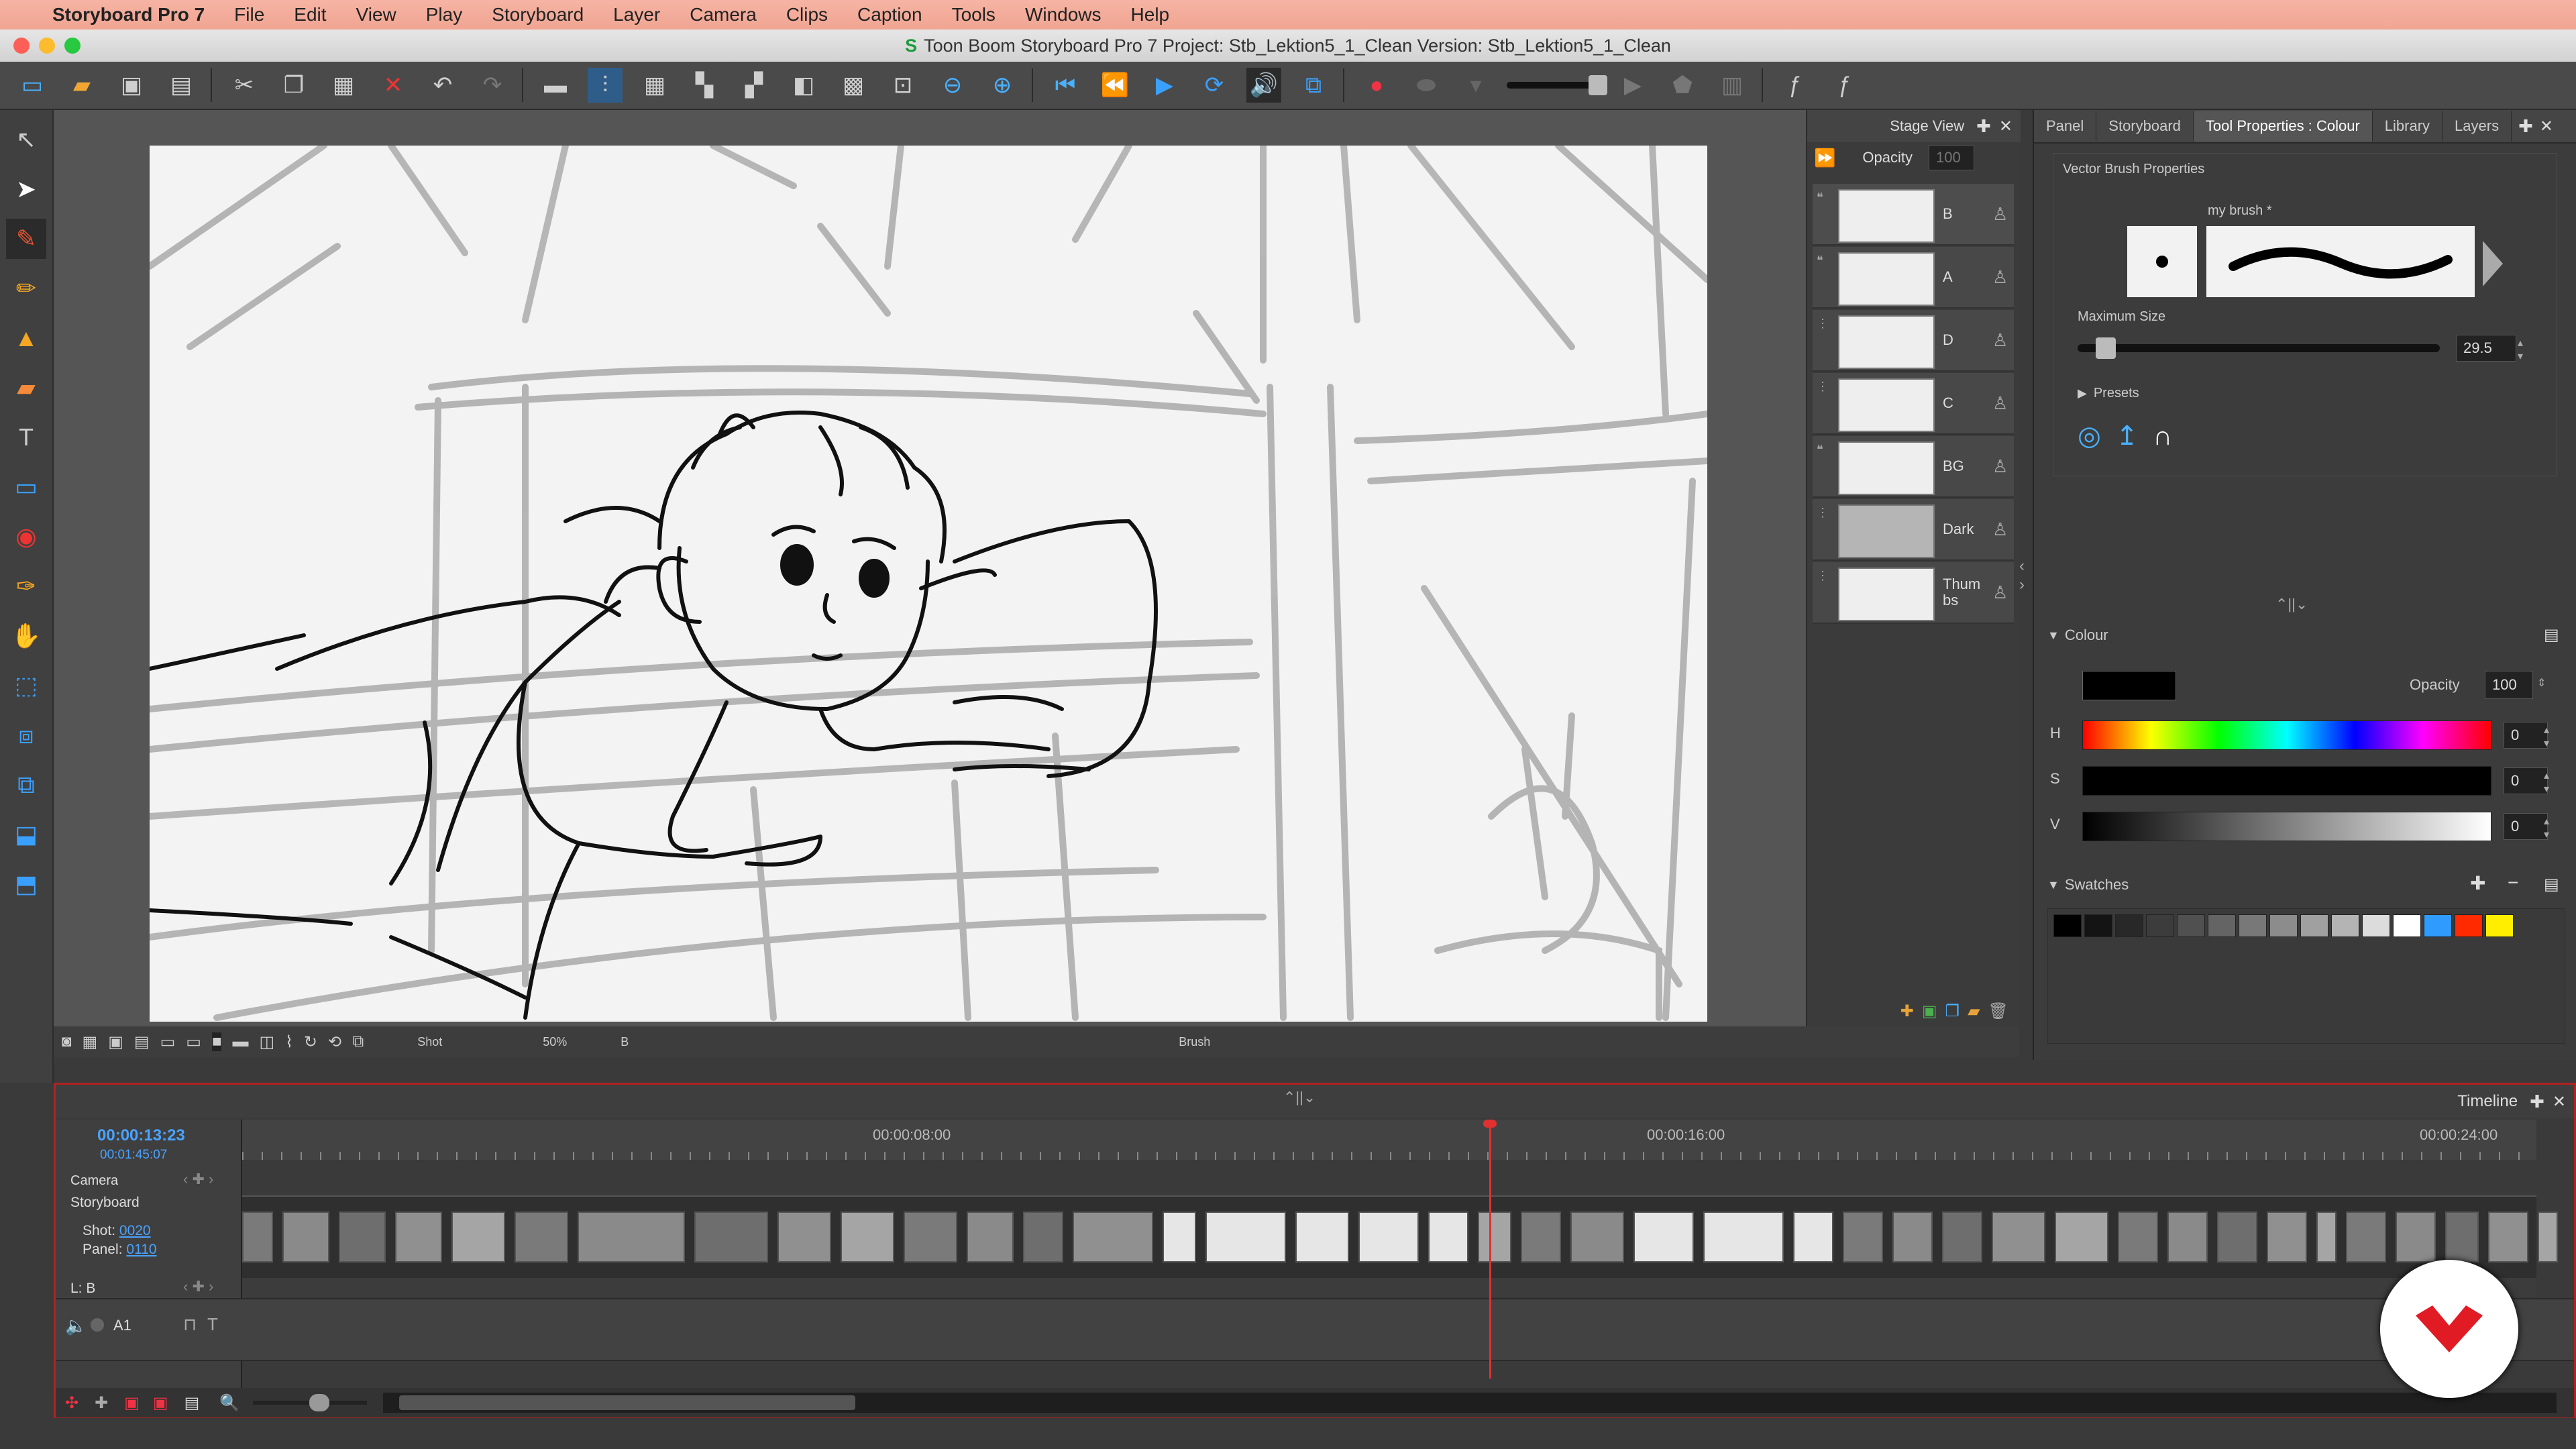 The image size is (2576, 1449). What do you see at coordinates (2477, 126) in the screenshot?
I see `tab-layers: Layers` at bounding box center [2477, 126].